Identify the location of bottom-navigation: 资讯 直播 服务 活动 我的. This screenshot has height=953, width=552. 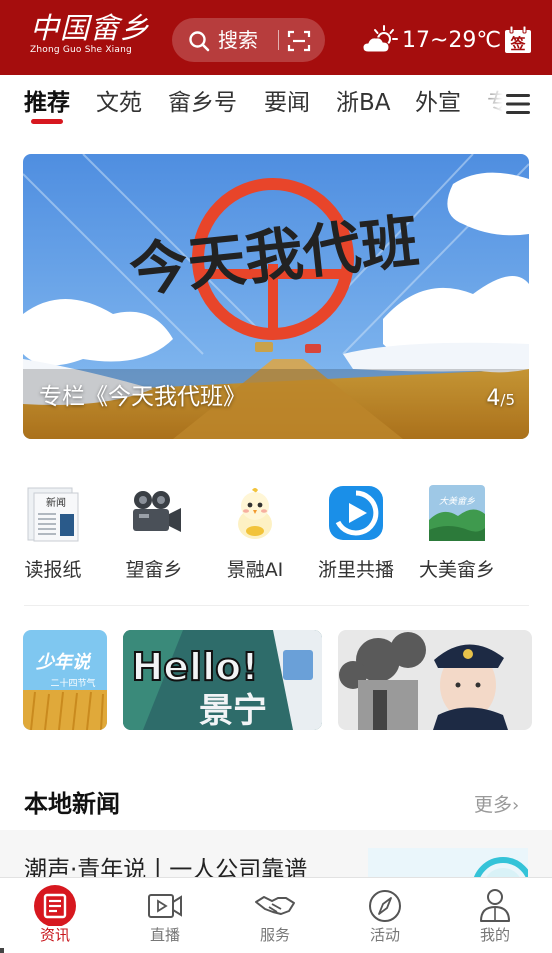
(276, 915).